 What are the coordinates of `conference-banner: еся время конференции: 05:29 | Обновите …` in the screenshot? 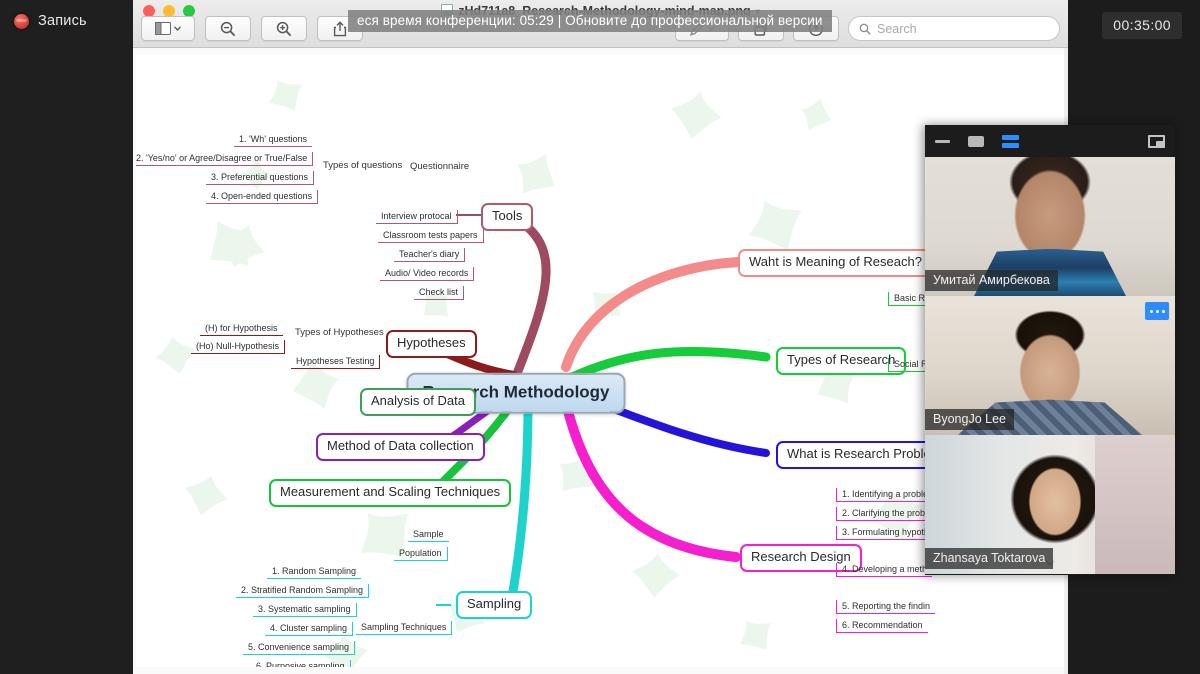 It's located at (590, 21).